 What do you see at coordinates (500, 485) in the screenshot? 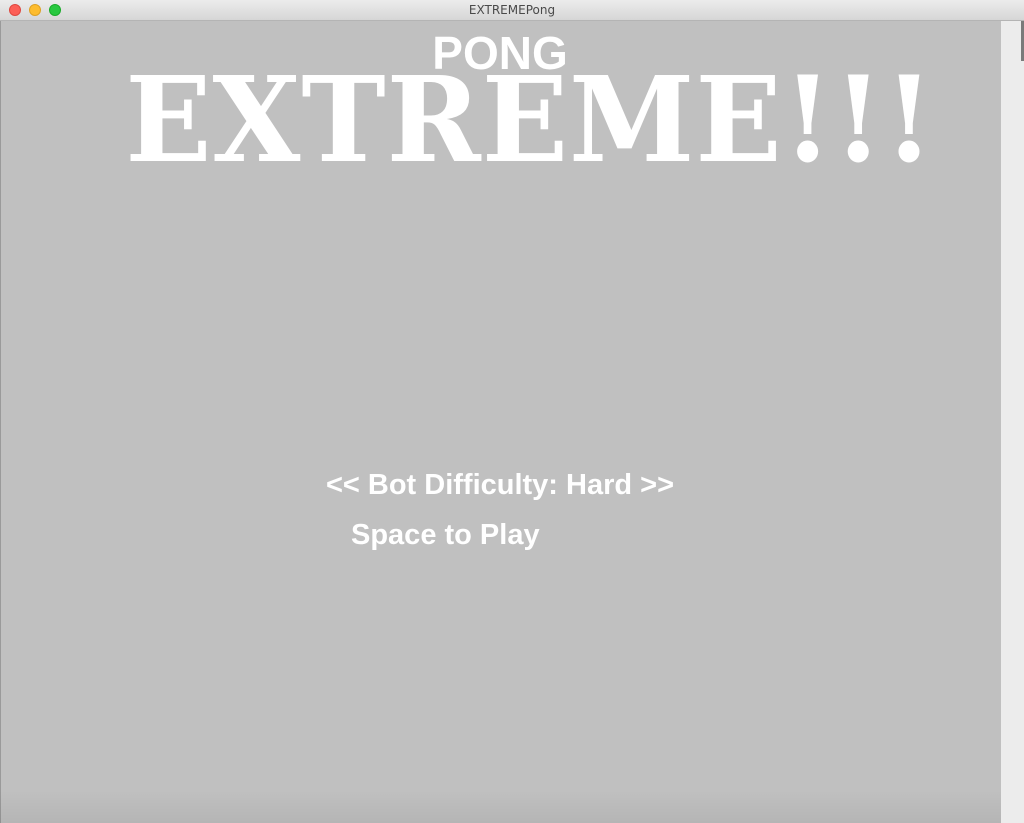
I see `difficulty-selector: << Bot Difficulty: Hard >>` at bounding box center [500, 485].